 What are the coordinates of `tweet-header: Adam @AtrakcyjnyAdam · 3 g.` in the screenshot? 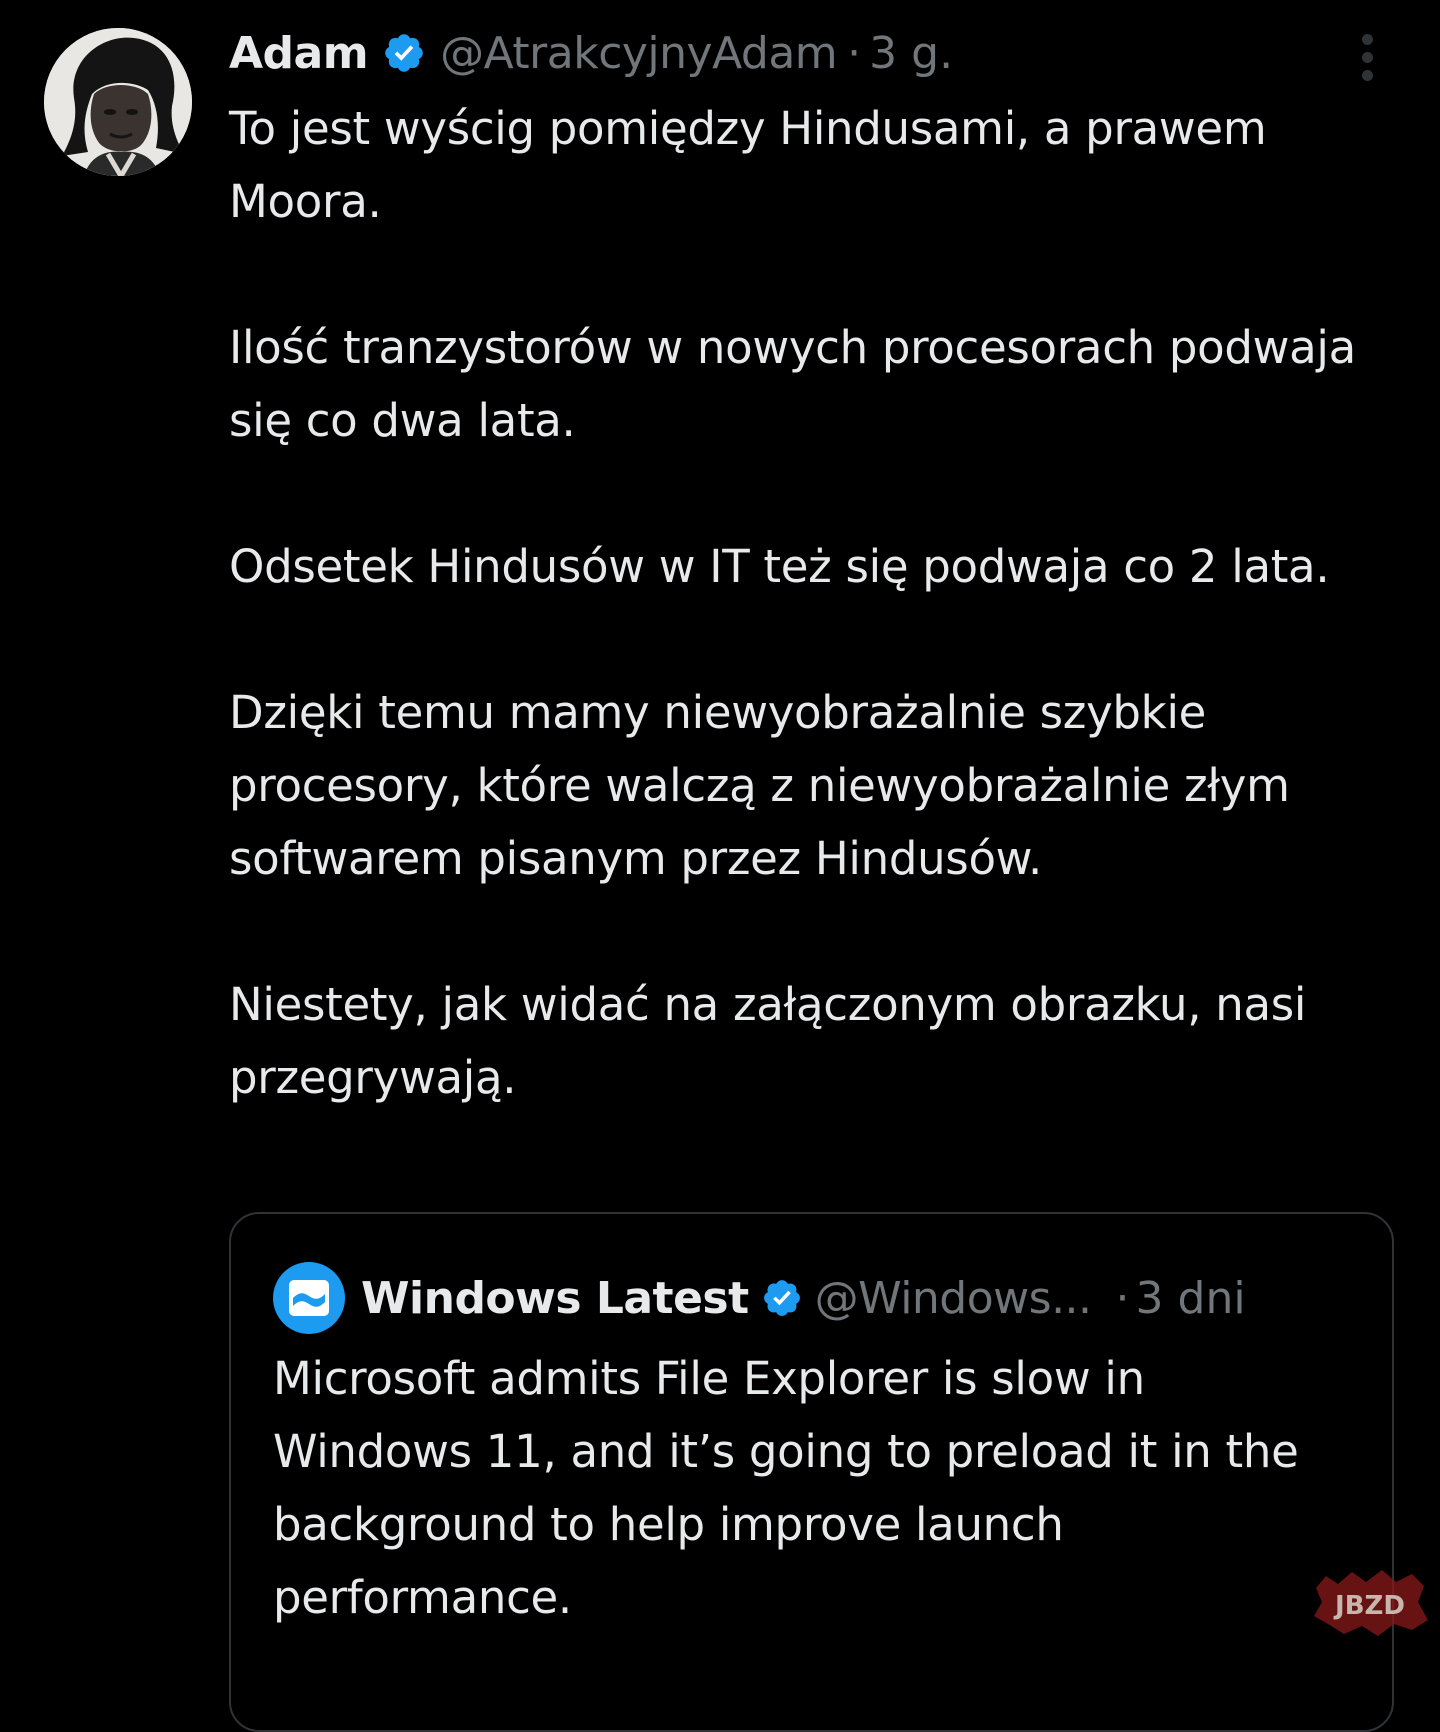 It's located at (591, 53).